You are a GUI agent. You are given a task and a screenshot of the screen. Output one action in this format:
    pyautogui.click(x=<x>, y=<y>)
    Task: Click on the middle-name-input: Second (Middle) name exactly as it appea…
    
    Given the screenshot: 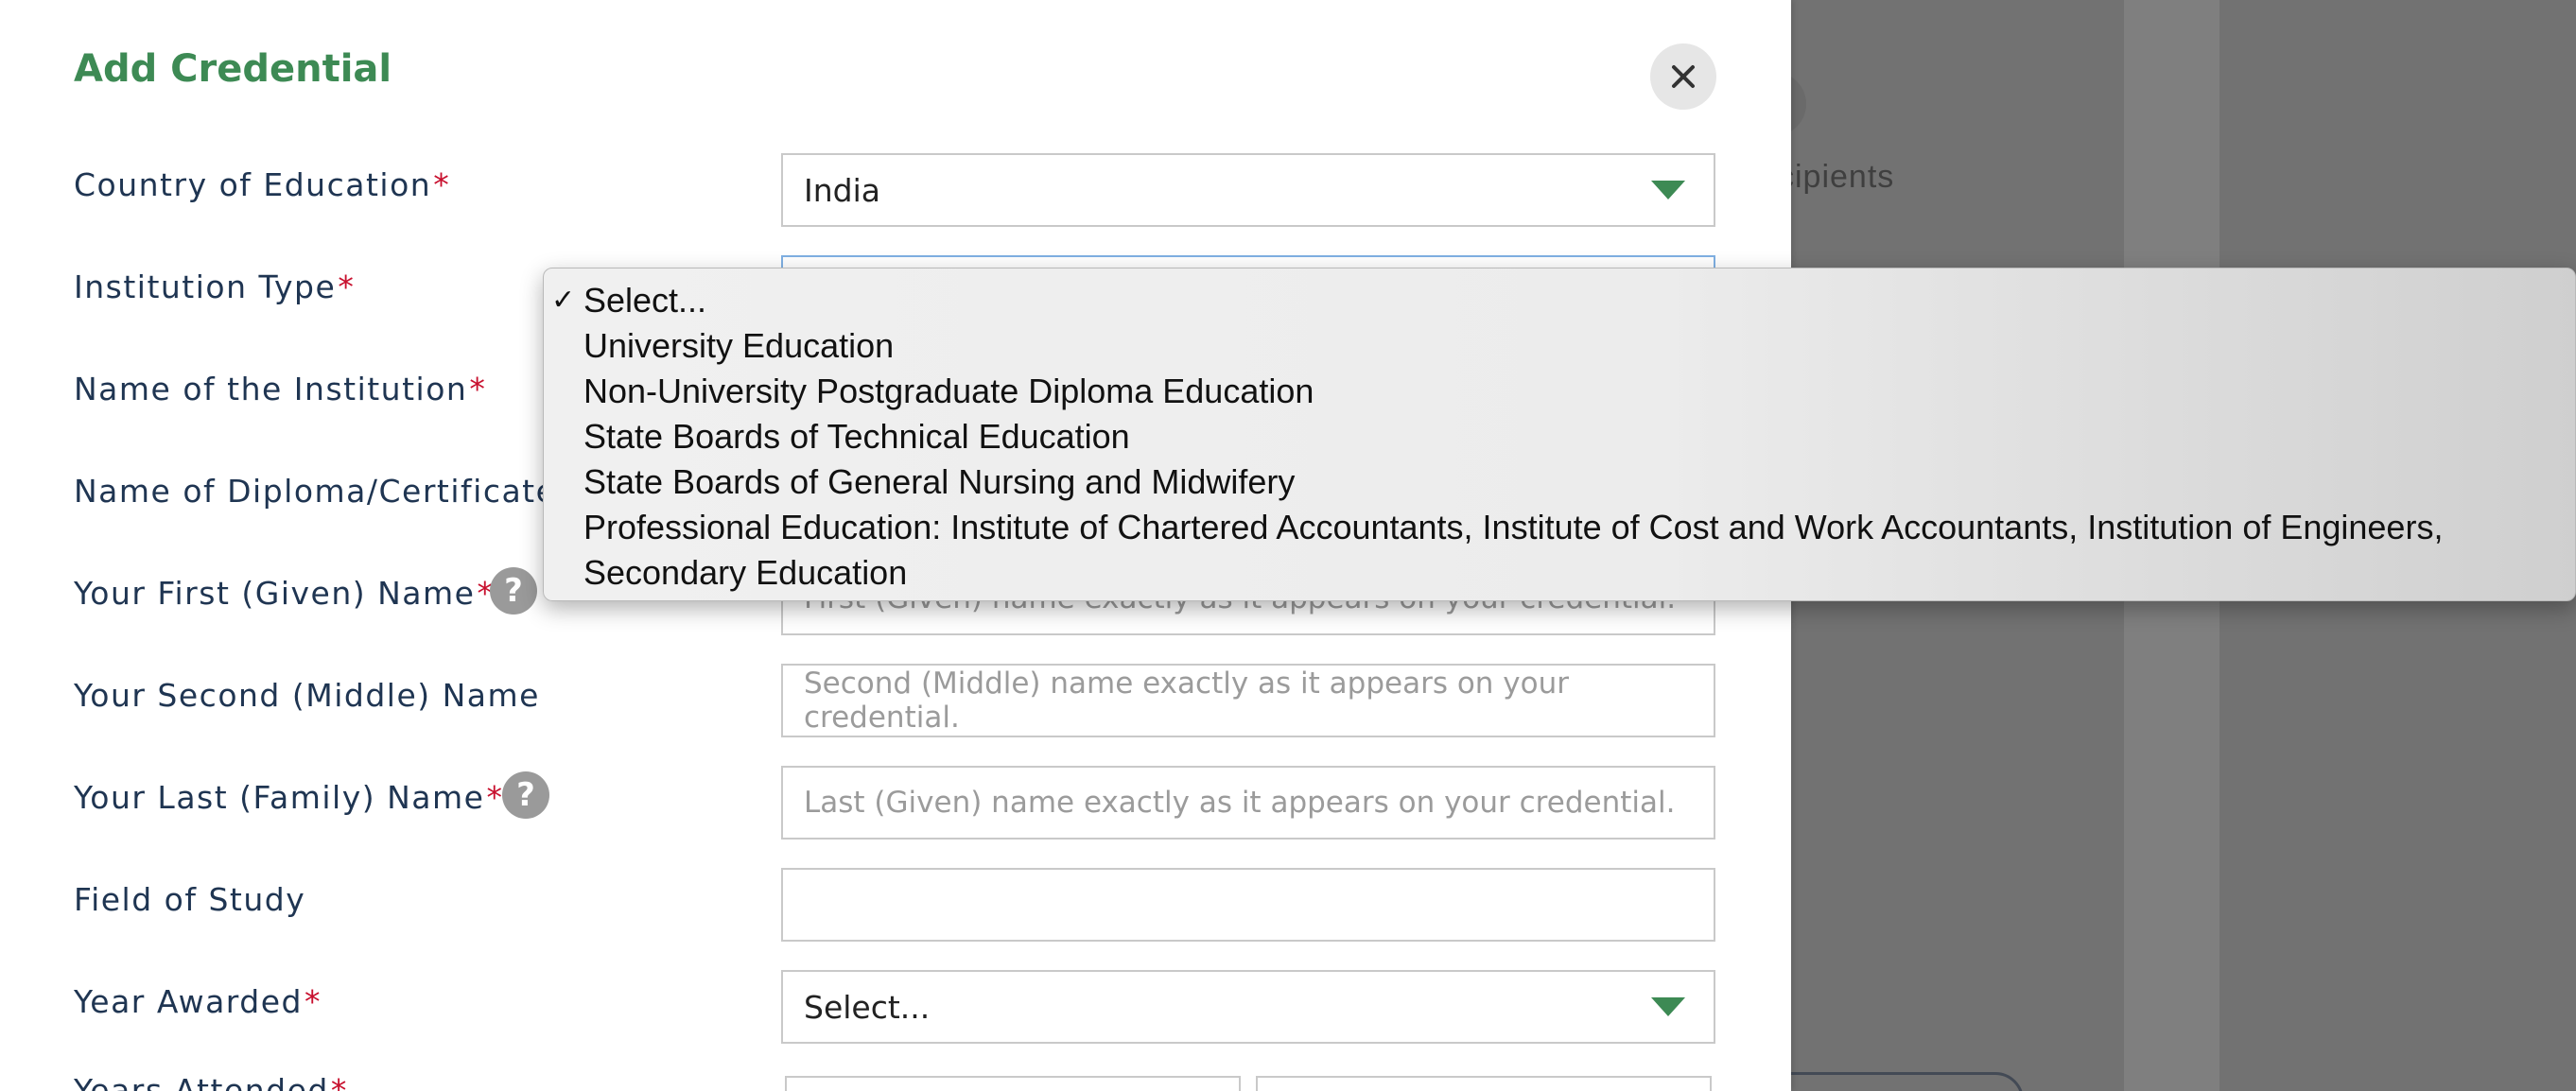 What is the action you would take?
    pyautogui.click(x=1248, y=700)
    